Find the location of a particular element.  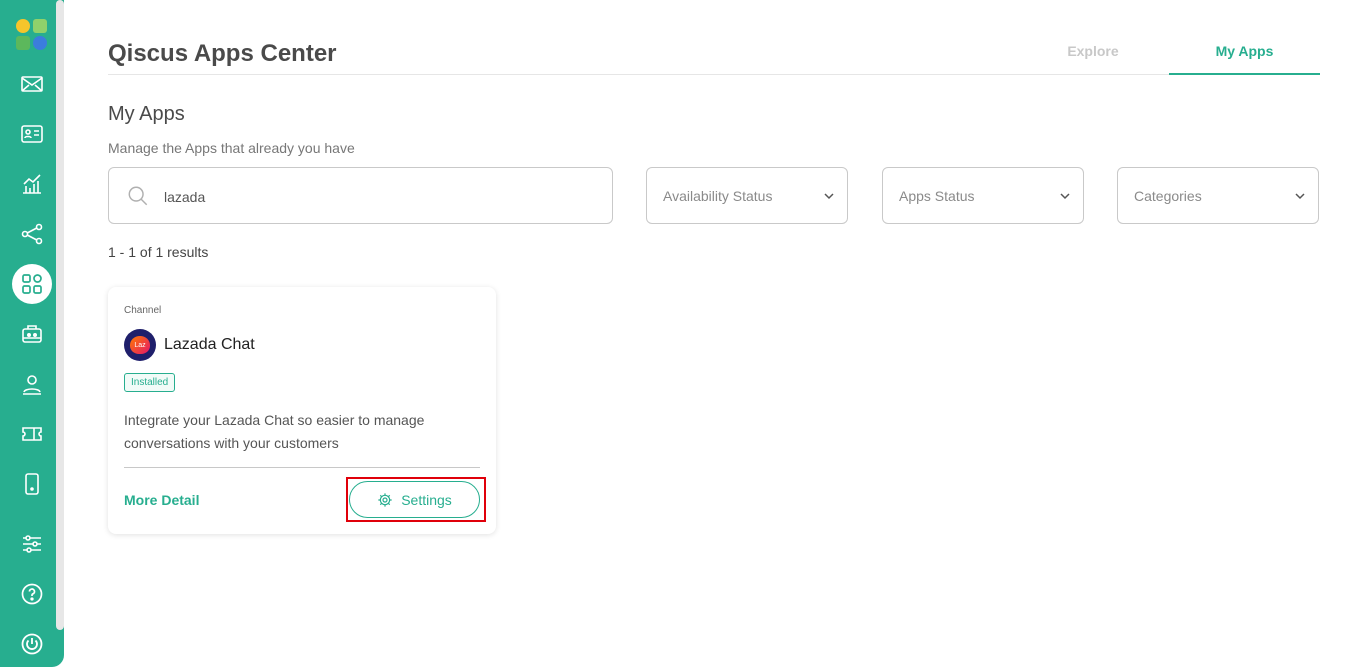

search-icon is located at coordinates (138, 196).